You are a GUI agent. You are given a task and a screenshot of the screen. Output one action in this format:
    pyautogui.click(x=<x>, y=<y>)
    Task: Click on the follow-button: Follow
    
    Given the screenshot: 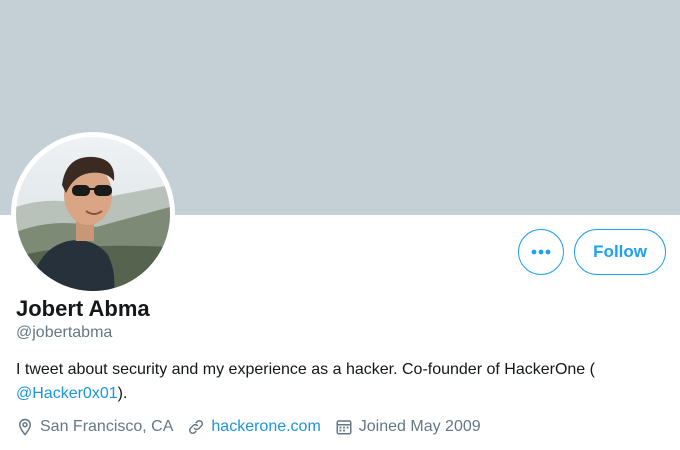 What is the action you would take?
    pyautogui.click(x=620, y=252)
    